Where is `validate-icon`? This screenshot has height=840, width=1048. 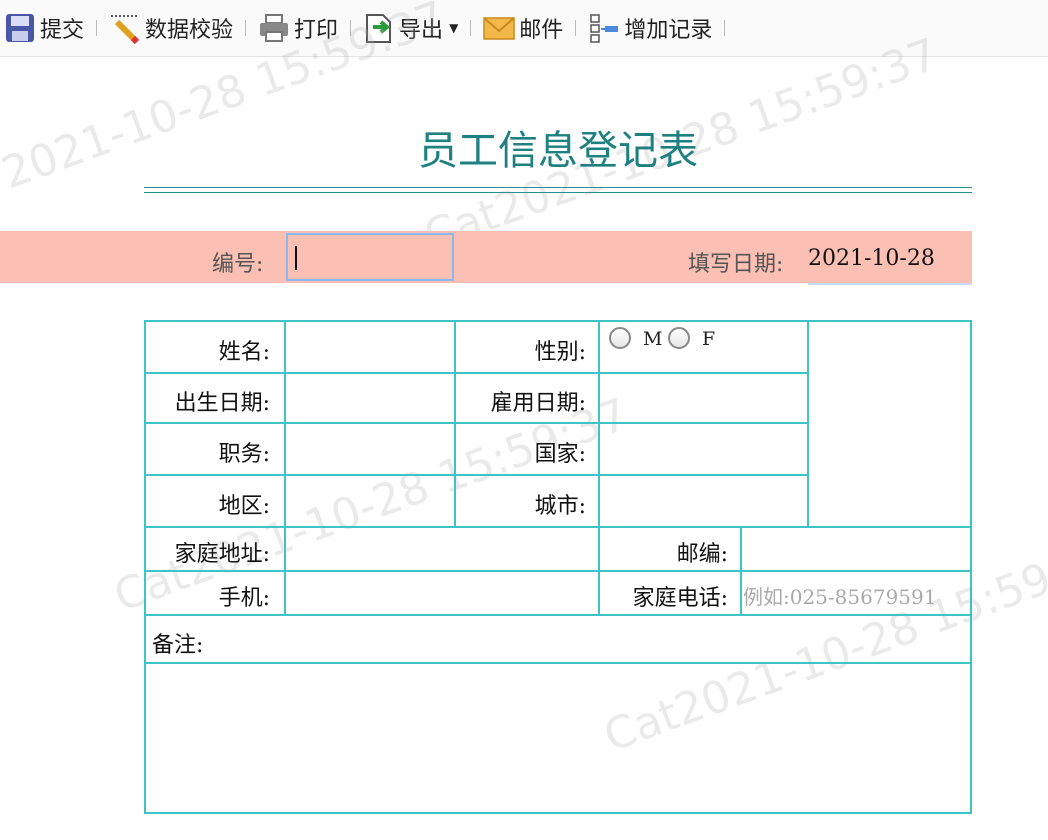 validate-icon is located at coordinates (125, 28).